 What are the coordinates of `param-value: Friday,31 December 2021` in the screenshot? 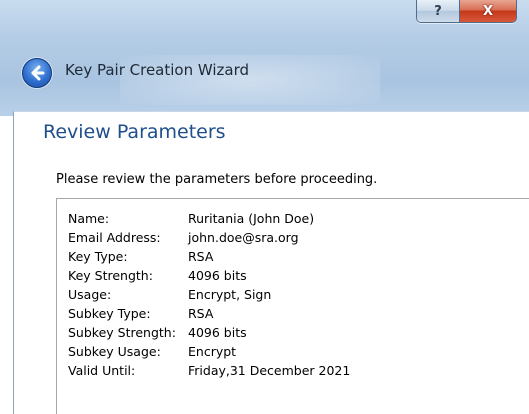 It's located at (269, 370).